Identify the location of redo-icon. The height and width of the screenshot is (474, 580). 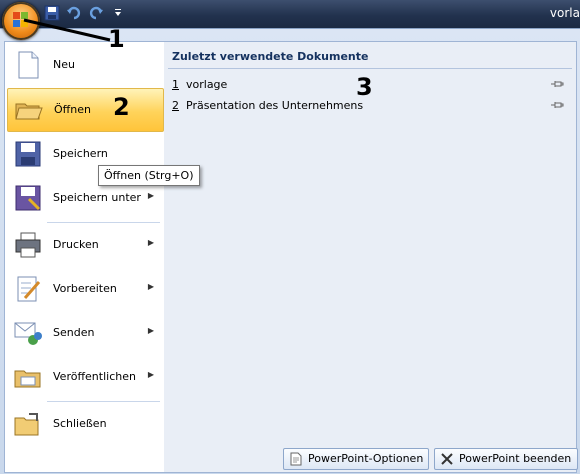
(96, 13).